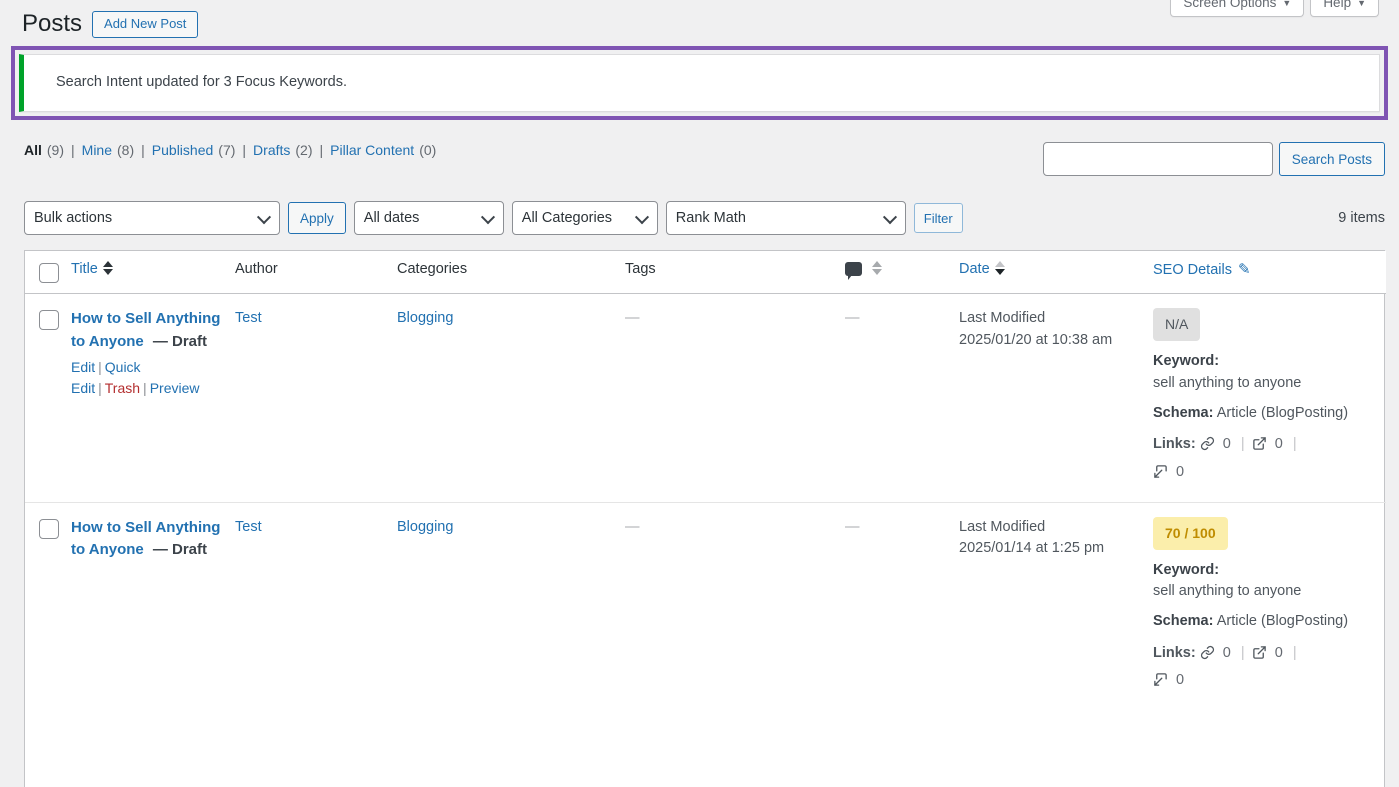 Image resolution: width=1399 pixels, height=787 pixels. What do you see at coordinates (511, 272) in the screenshot?
I see `column-header-categories: Categories` at bounding box center [511, 272].